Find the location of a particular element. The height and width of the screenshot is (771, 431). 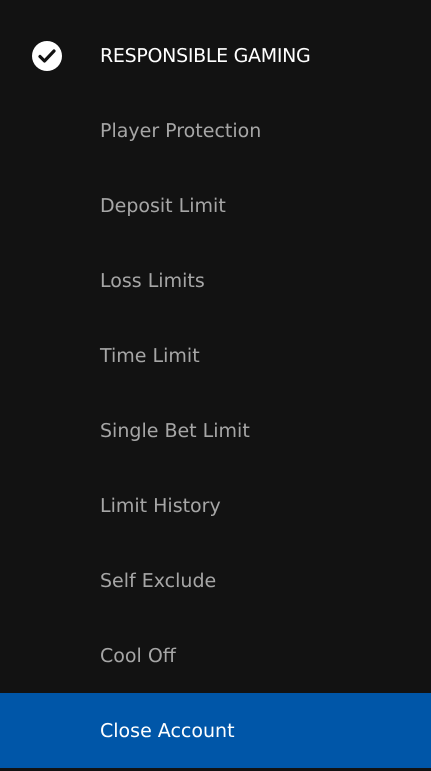

check-circle-icon is located at coordinates (47, 55).